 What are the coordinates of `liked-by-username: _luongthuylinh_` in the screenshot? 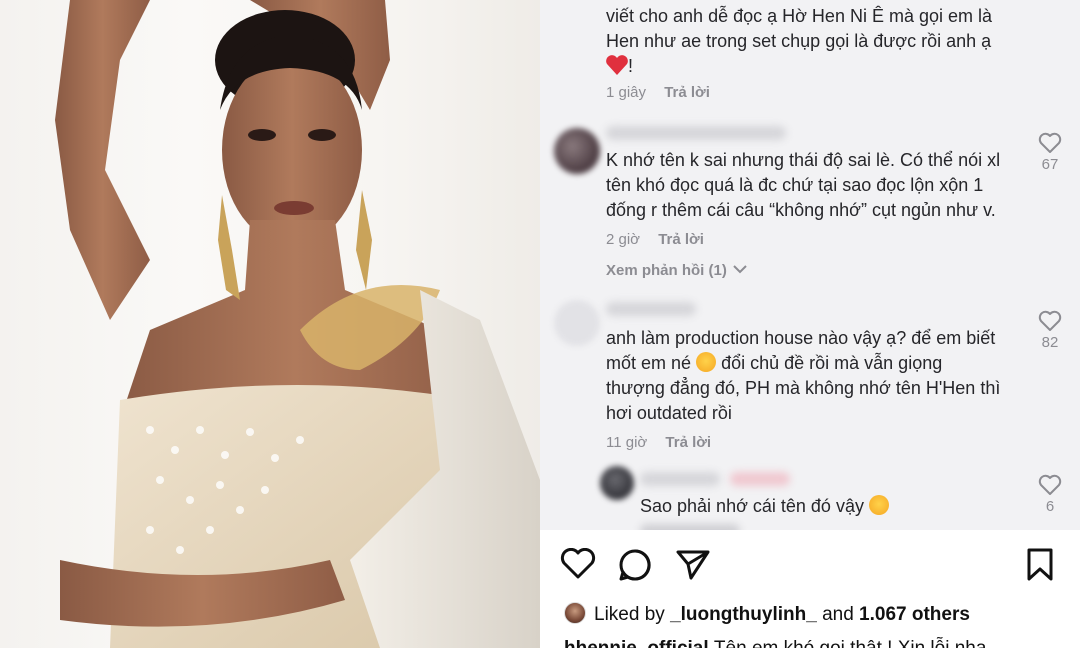 It's located at (743, 614).